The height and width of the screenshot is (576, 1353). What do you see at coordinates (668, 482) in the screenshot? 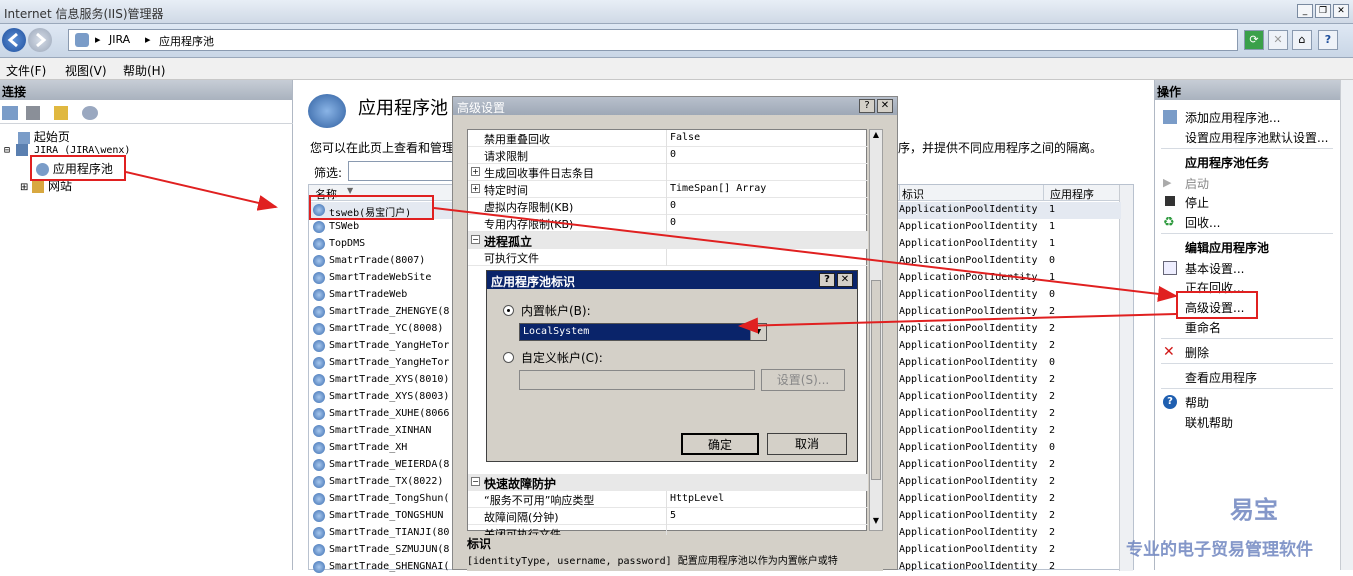
I see `property-category: − 快速故障防护` at bounding box center [668, 482].